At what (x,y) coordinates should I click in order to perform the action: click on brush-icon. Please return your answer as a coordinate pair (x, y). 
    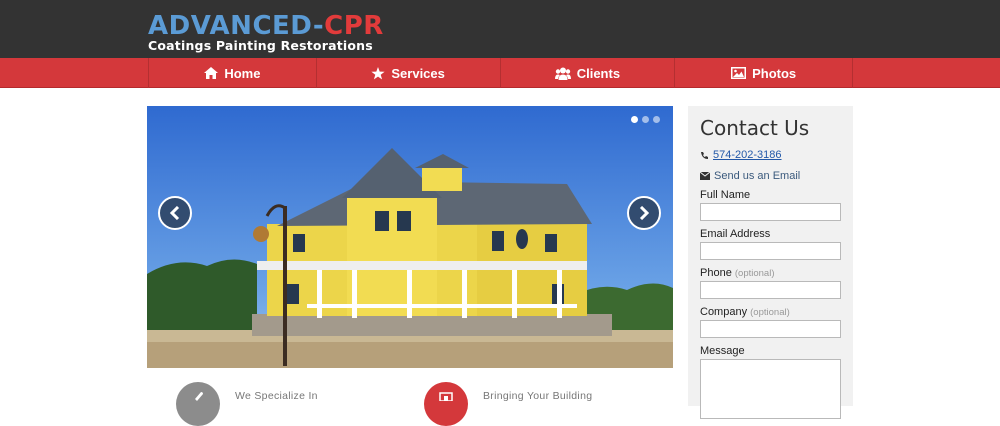
    Looking at the image, I should click on (199, 396).